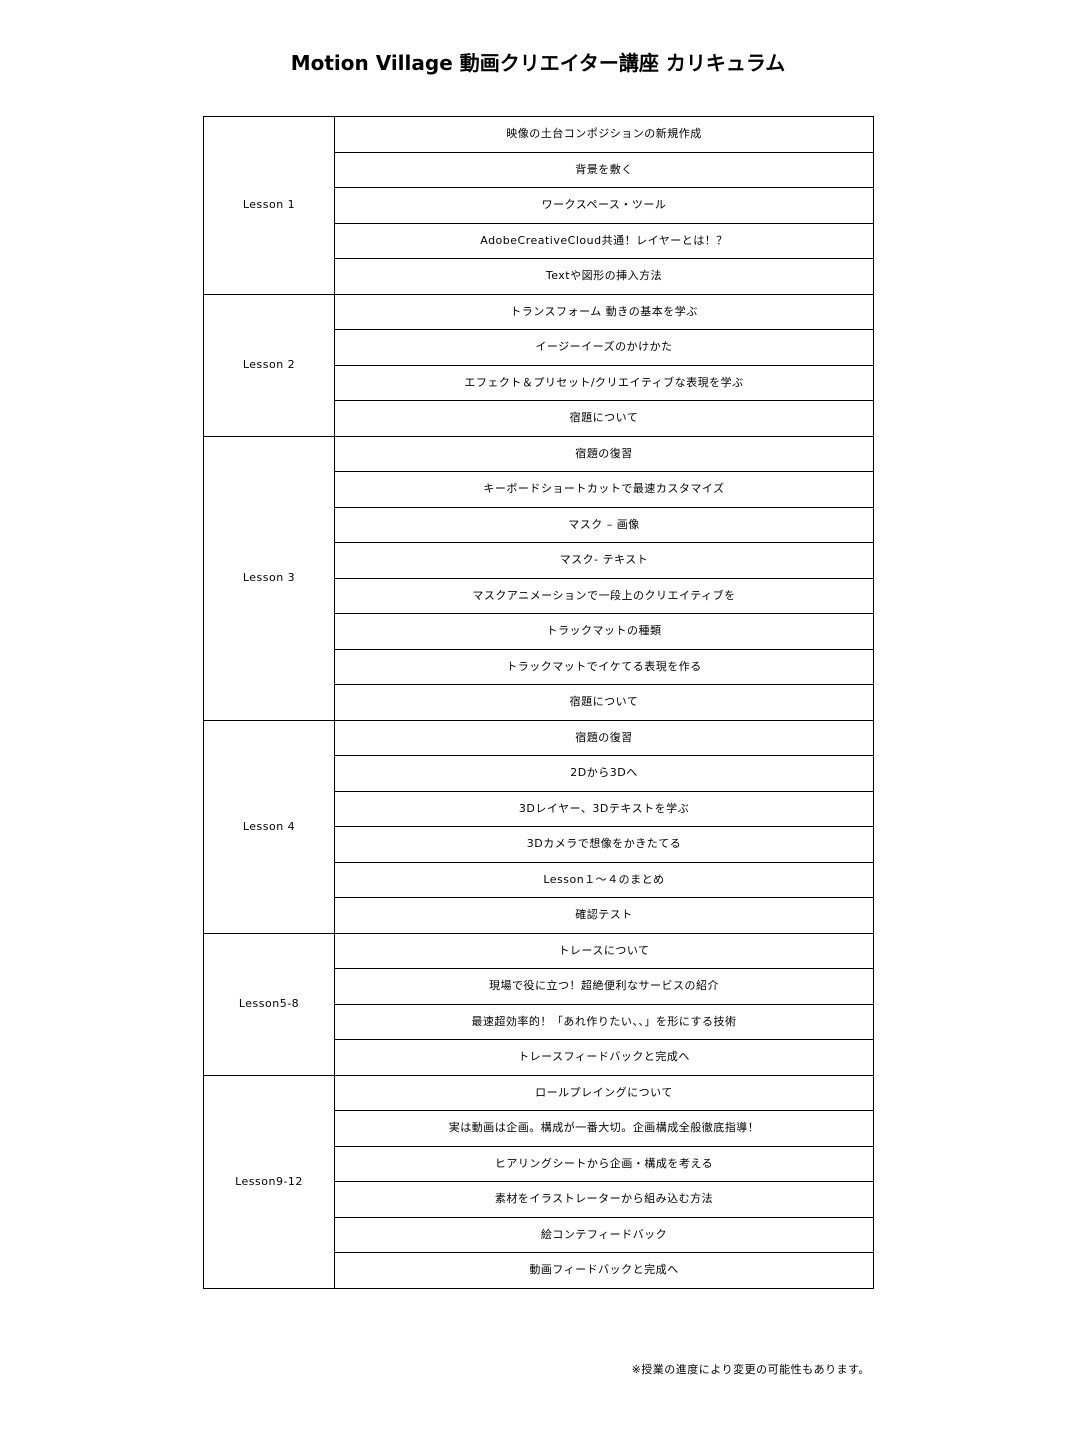  What do you see at coordinates (604, 134) in the screenshot?
I see `topic-cell: 映像の土台コンポジションの新規作成` at bounding box center [604, 134].